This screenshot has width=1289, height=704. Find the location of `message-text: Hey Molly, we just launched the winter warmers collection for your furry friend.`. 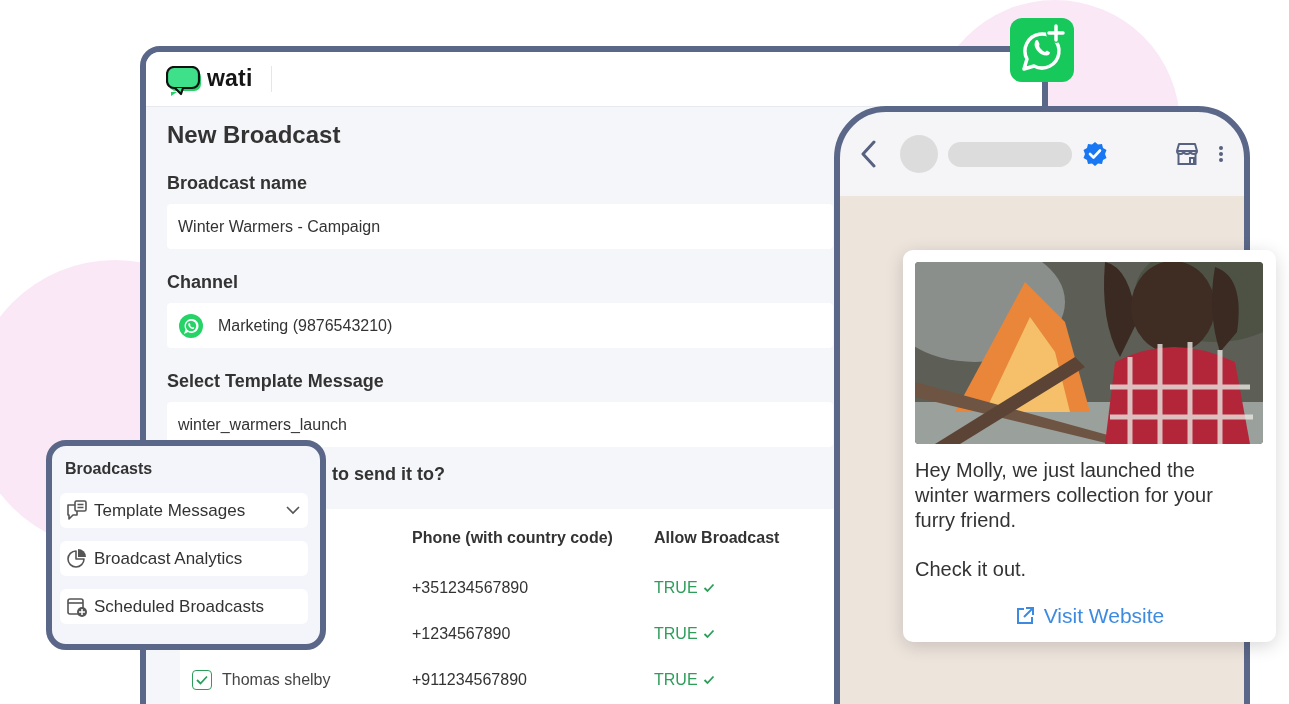

message-text: Hey Molly, we just launched the winter warmers collection for your furry friend. is located at coordinates (1064, 495).